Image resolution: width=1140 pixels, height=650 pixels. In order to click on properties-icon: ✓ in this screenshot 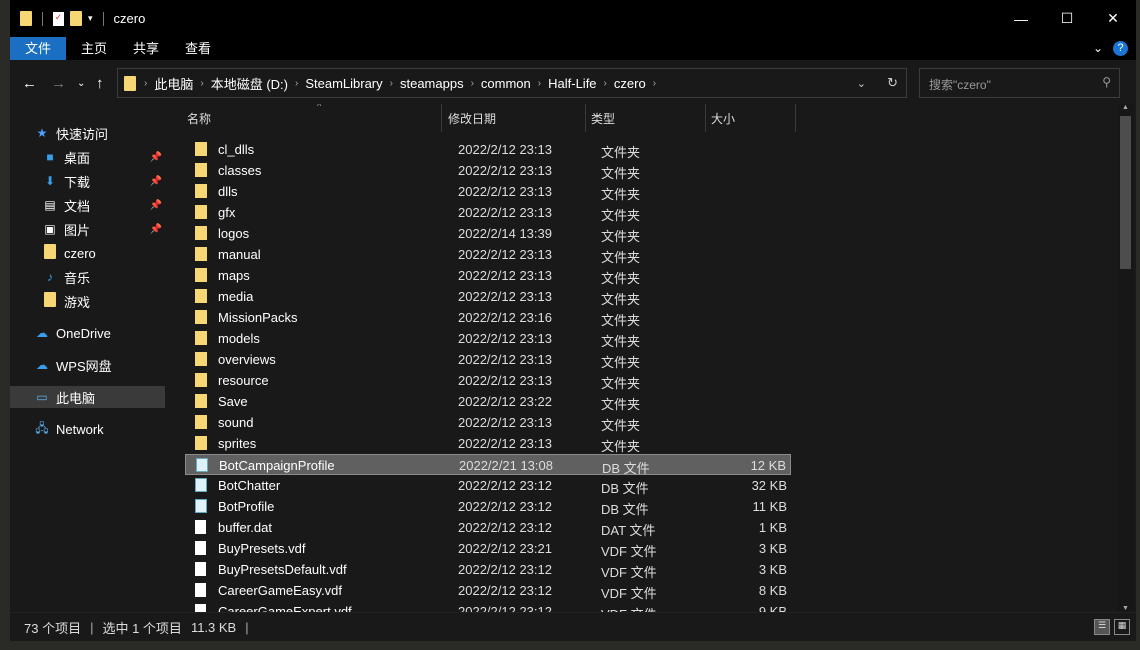, I will do `click(58, 18)`.